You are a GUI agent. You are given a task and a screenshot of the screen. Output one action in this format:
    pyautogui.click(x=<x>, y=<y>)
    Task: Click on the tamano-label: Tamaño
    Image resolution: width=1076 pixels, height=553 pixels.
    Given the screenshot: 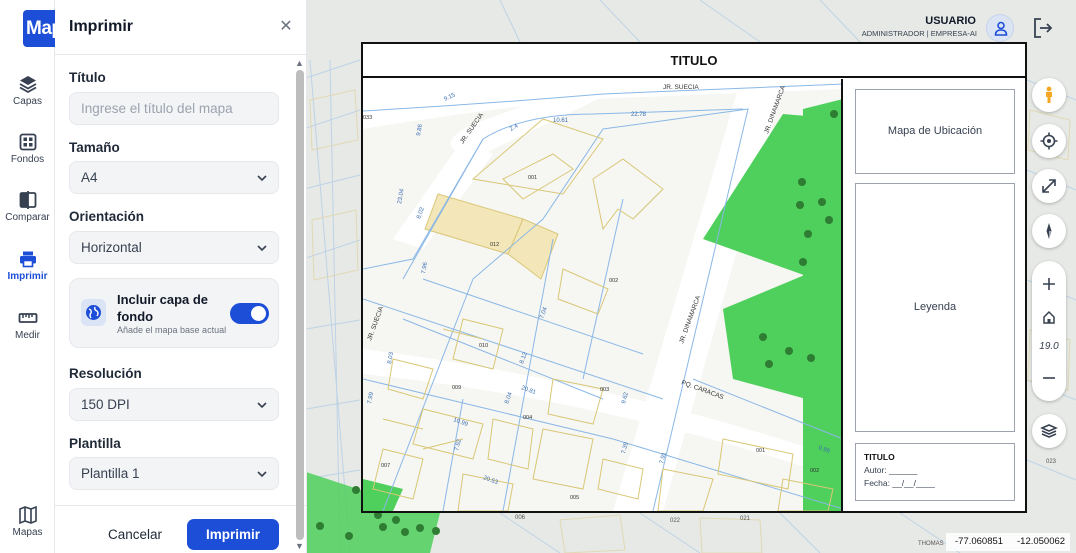 What is the action you would take?
    pyautogui.click(x=94, y=147)
    